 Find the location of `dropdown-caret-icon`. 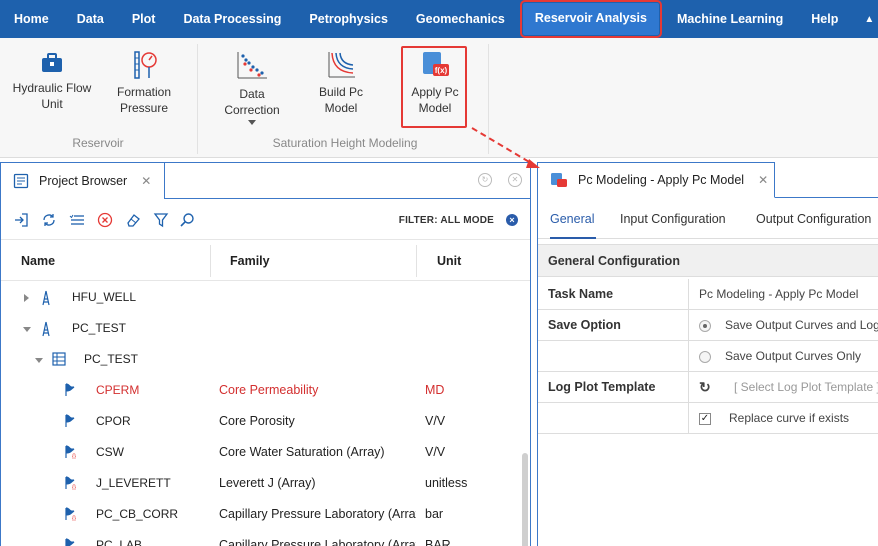

dropdown-caret-icon is located at coordinates (252, 122).